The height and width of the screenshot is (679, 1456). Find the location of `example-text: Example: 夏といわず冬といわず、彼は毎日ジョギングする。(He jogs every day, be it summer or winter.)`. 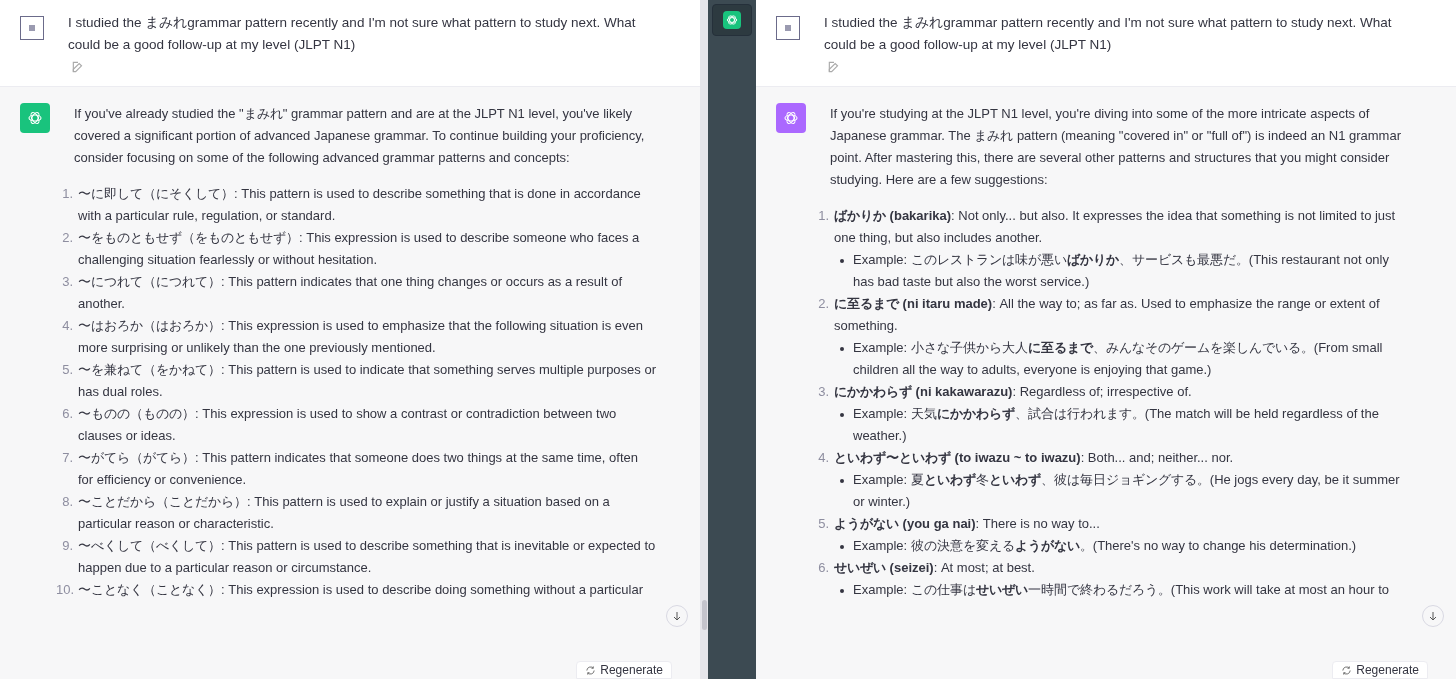

example-text: Example: 夏といわず冬といわず、彼は毎日ジョギングする。(He jogs every day, be it summer or winter.) is located at coordinates (1127, 491).